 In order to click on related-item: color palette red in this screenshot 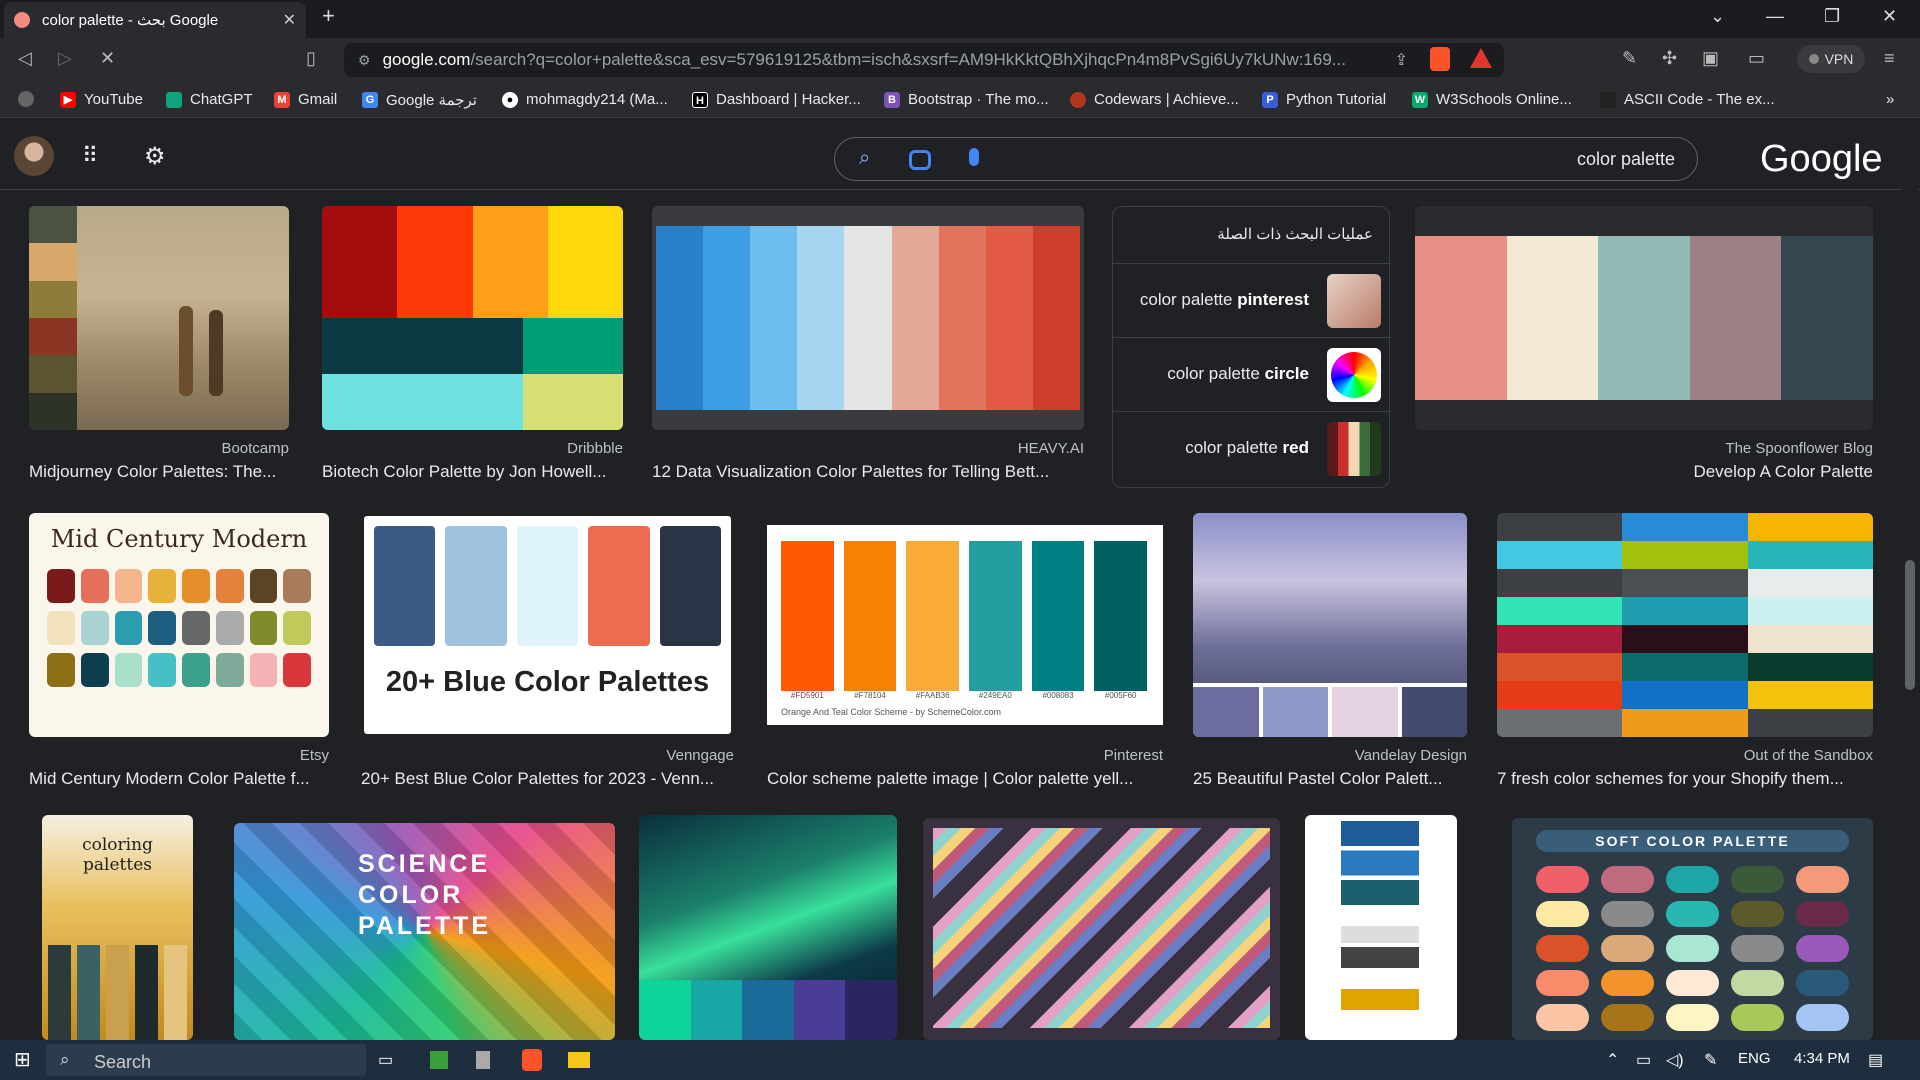, I will do `click(1252, 448)`.